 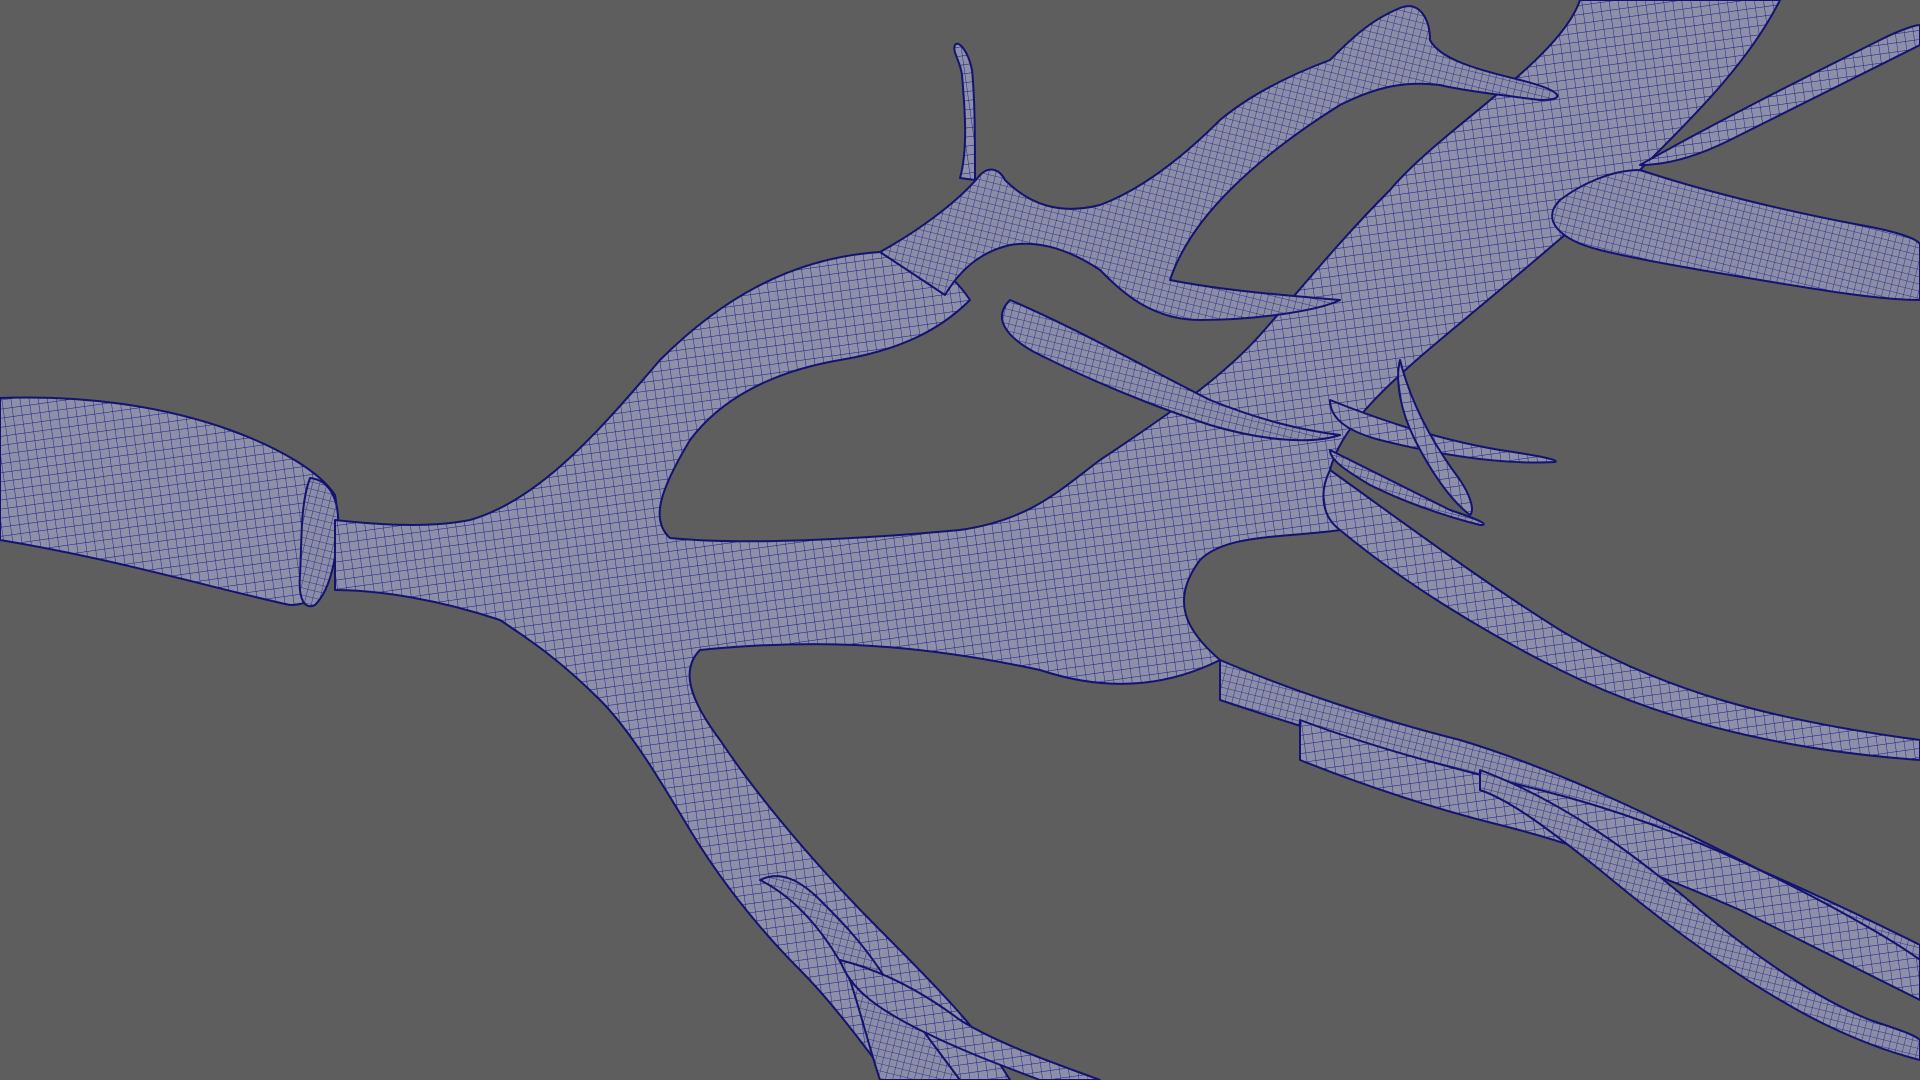 I want to click on trunk-cap, so click(x=319, y=542).